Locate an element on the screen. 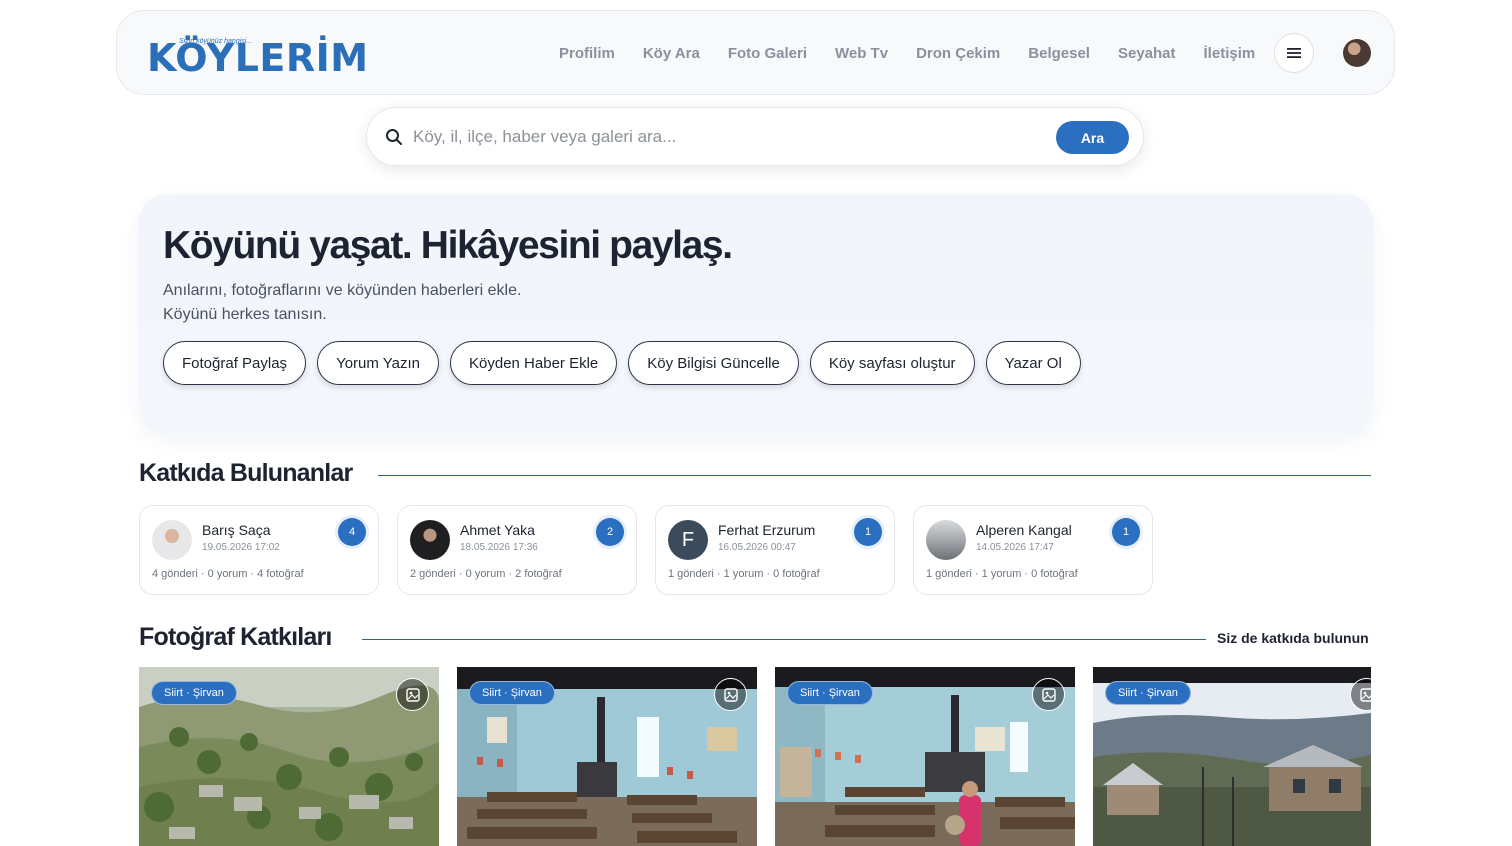  contributor-name: Ferhat Erzurum is located at coordinates (767, 530).